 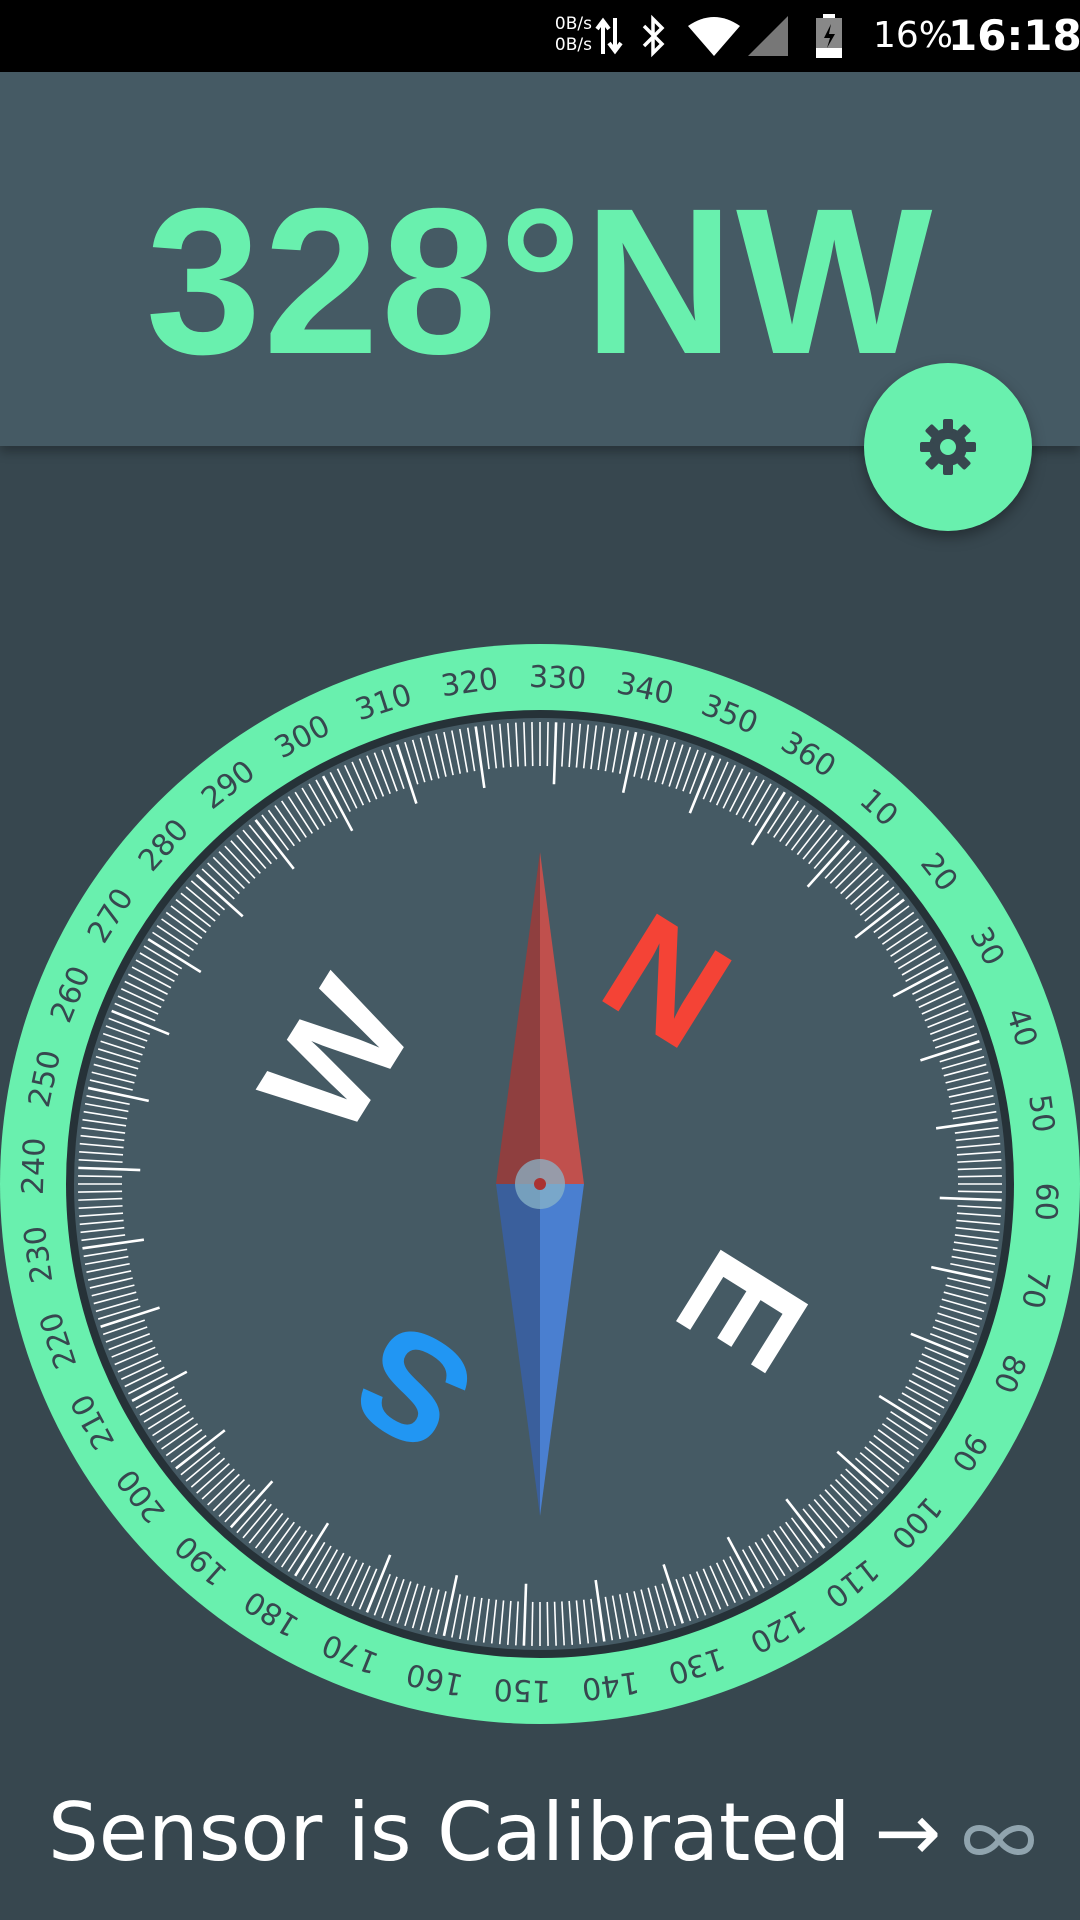 What do you see at coordinates (34, 1166) in the screenshot?
I see `scale-label: 240` at bounding box center [34, 1166].